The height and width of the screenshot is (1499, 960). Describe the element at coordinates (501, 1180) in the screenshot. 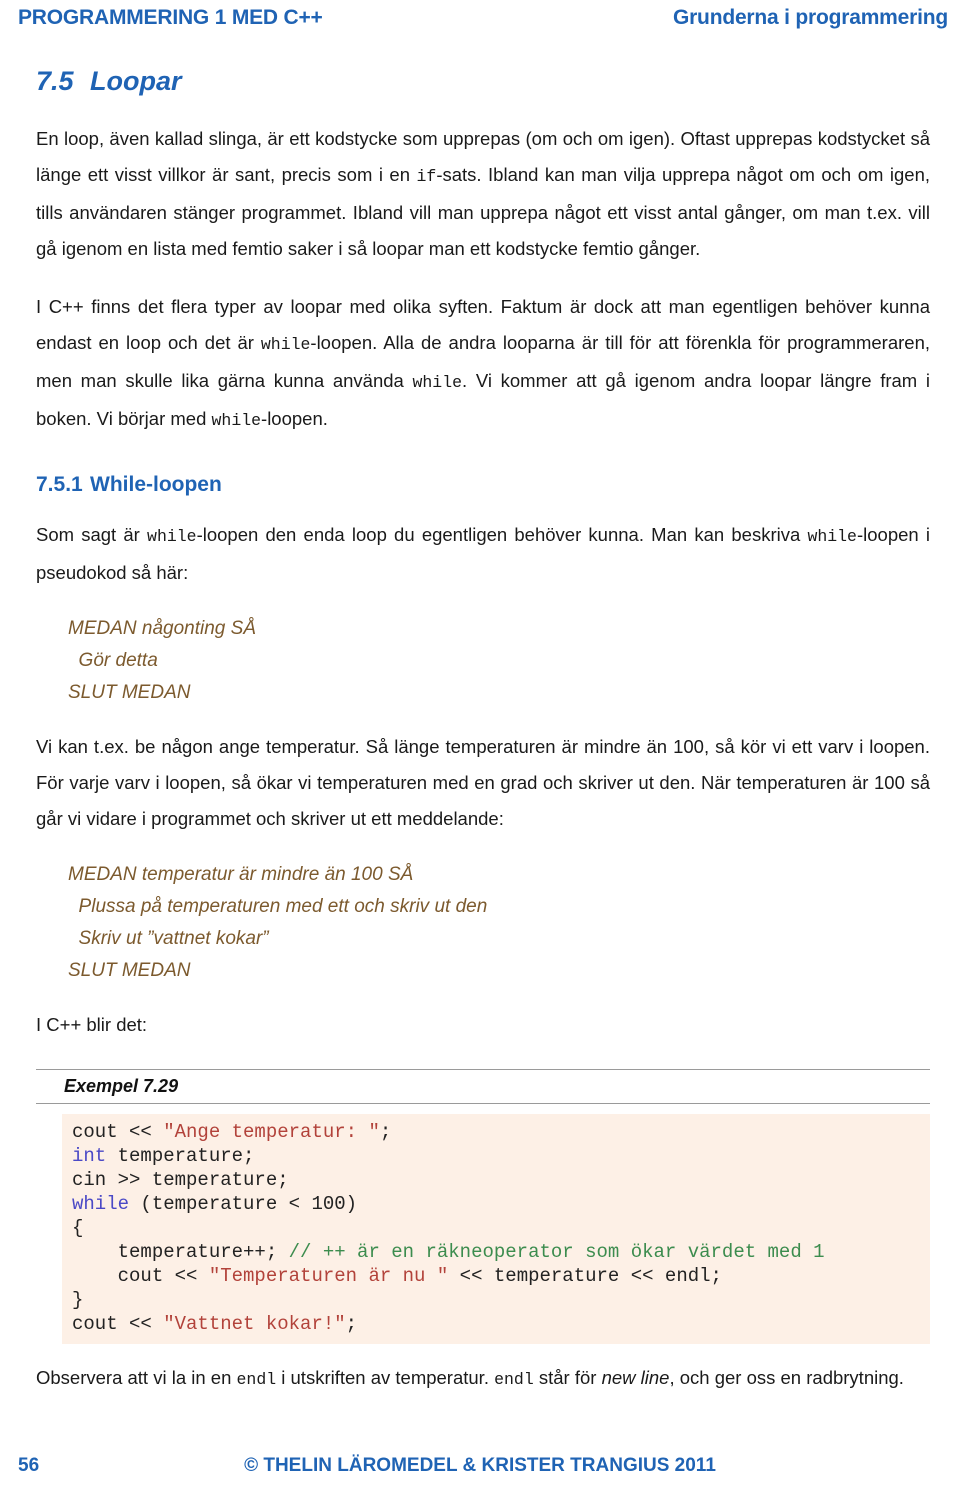

I see `code-line: cin >> temperature;` at that location.